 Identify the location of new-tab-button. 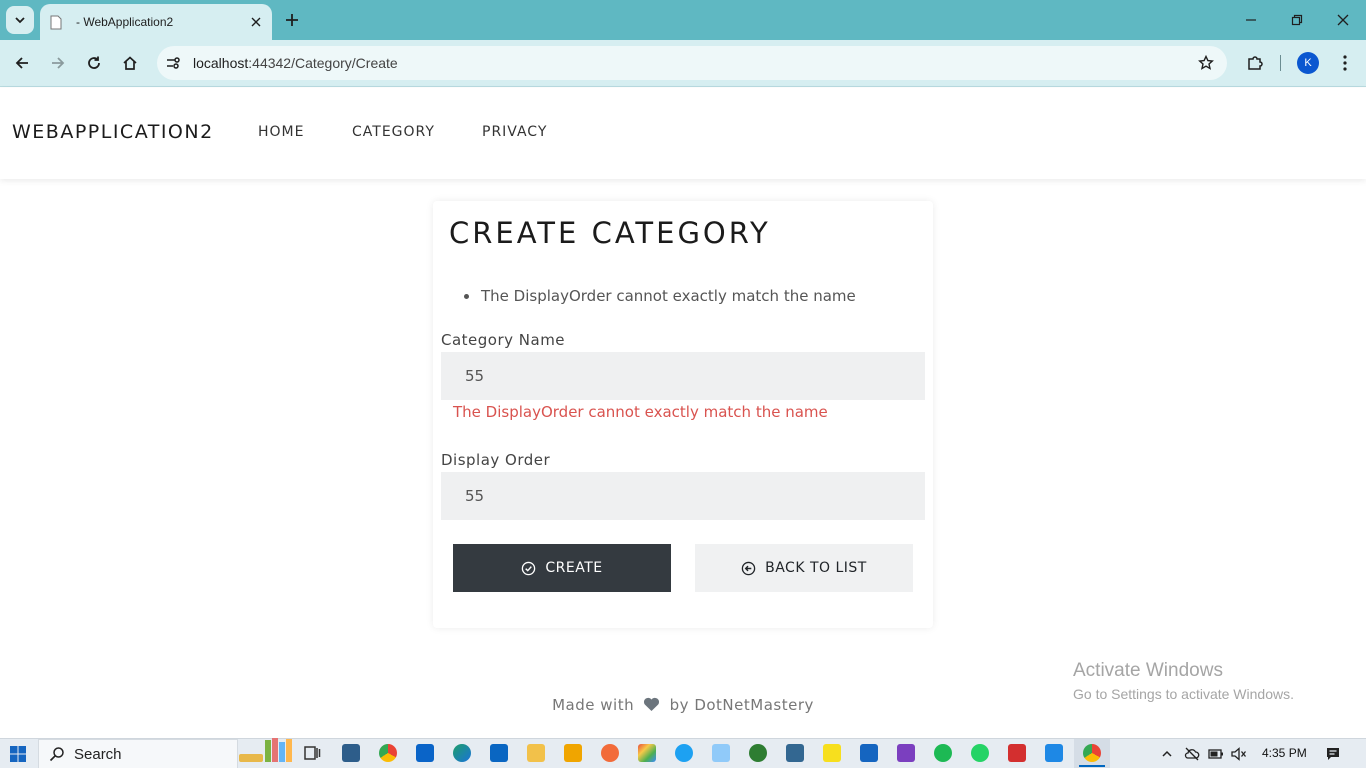
(292, 20).